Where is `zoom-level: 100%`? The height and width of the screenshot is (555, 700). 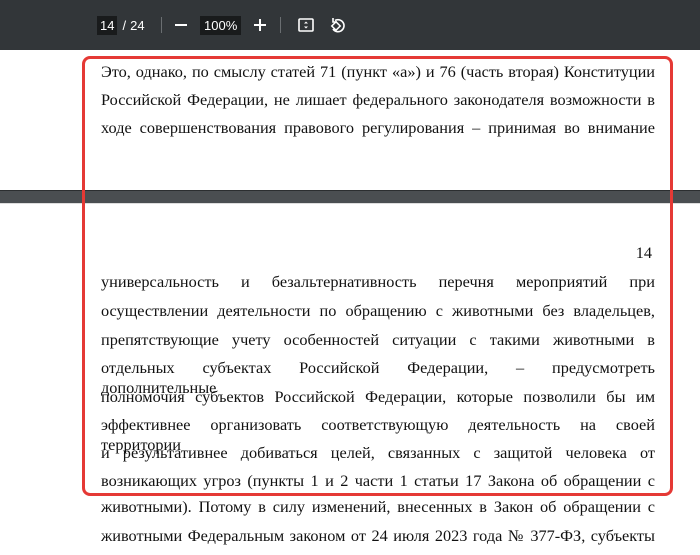
zoom-level: 100% is located at coordinates (221, 25).